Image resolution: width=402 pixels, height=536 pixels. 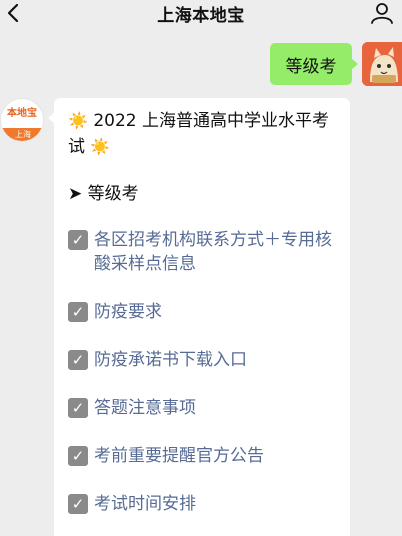 What do you see at coordinates (145, 504) in the screenshot?
I see `link-label: 考试时间安排` at bounding box center [145, 504].